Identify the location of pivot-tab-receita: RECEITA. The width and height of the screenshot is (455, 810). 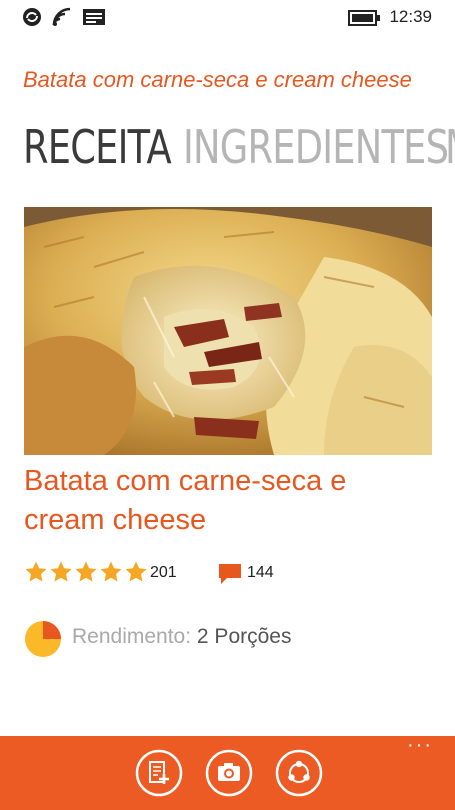
(97, 147).